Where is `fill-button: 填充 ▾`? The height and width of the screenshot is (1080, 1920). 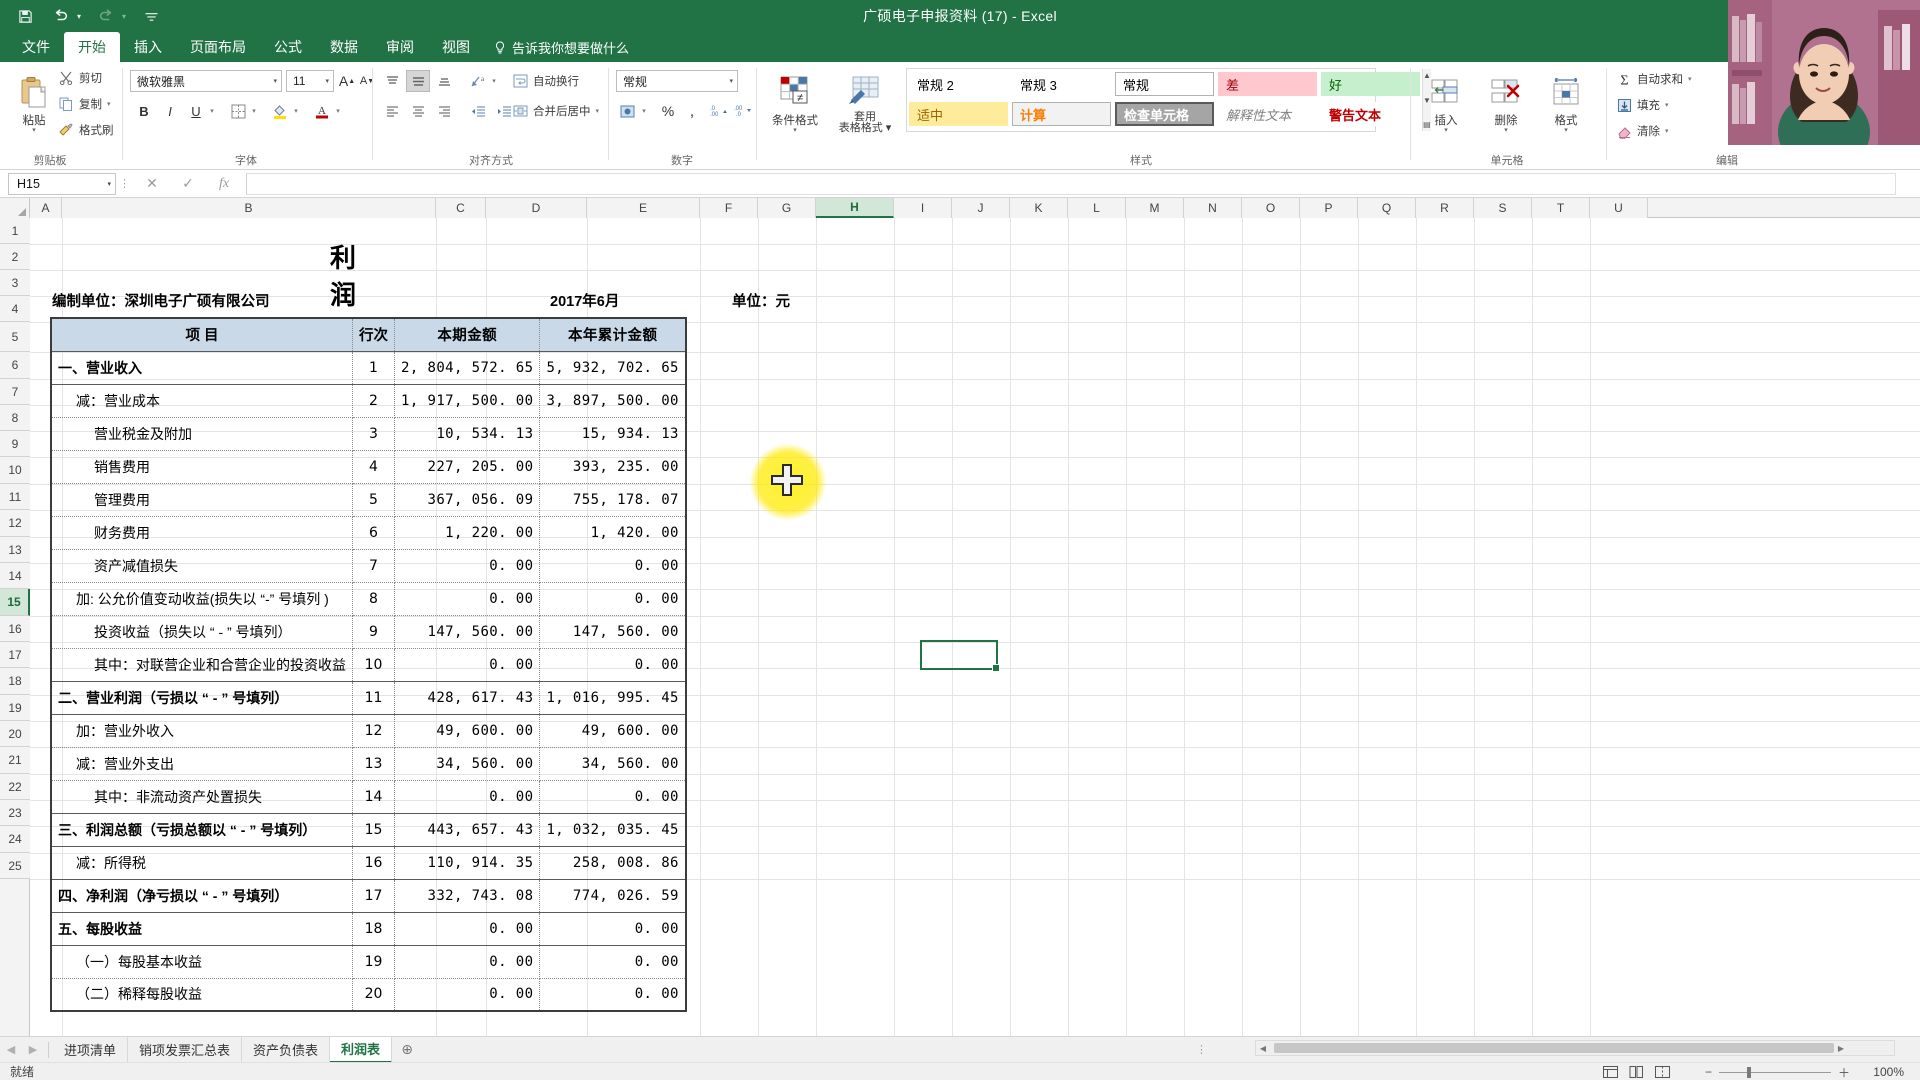 fill-button: 填充 ▾ is located at coordinates (1642, 105).